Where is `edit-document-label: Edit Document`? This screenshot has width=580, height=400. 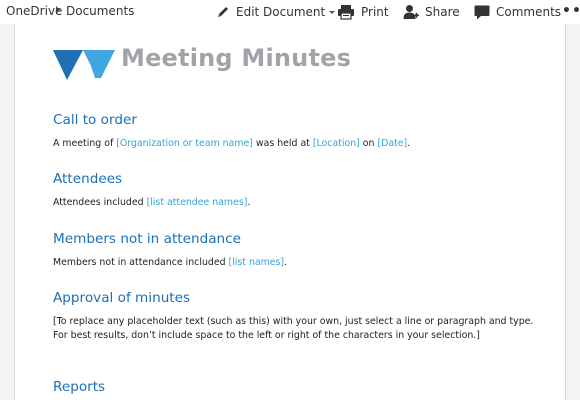
edit-document-label: Edit Document is located at coordinates (281, 12).